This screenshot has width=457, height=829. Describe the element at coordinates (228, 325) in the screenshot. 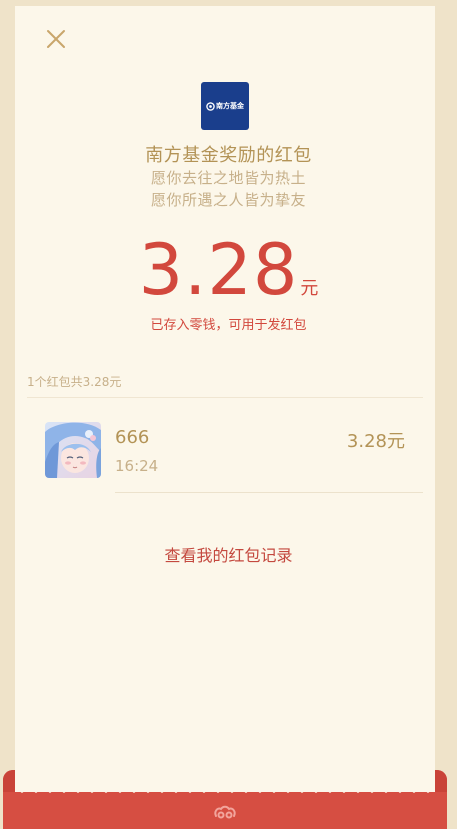

I see `stored-note: 已存入零钱，可用于发红包` at that location.